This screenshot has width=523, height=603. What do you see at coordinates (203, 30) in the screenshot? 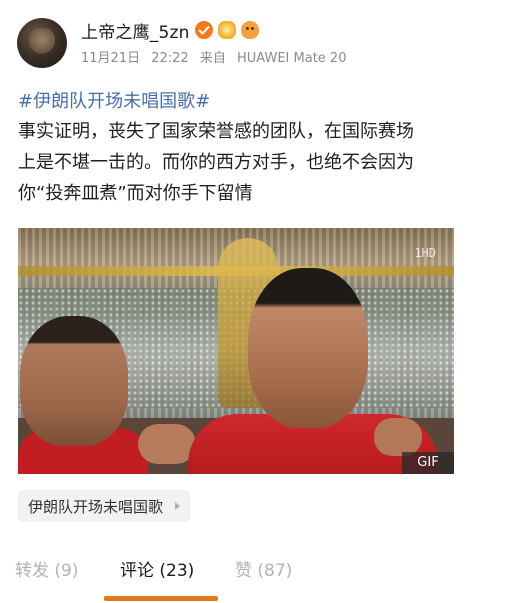
I see `verified-badge-icon` at bounding box center [203, 30].